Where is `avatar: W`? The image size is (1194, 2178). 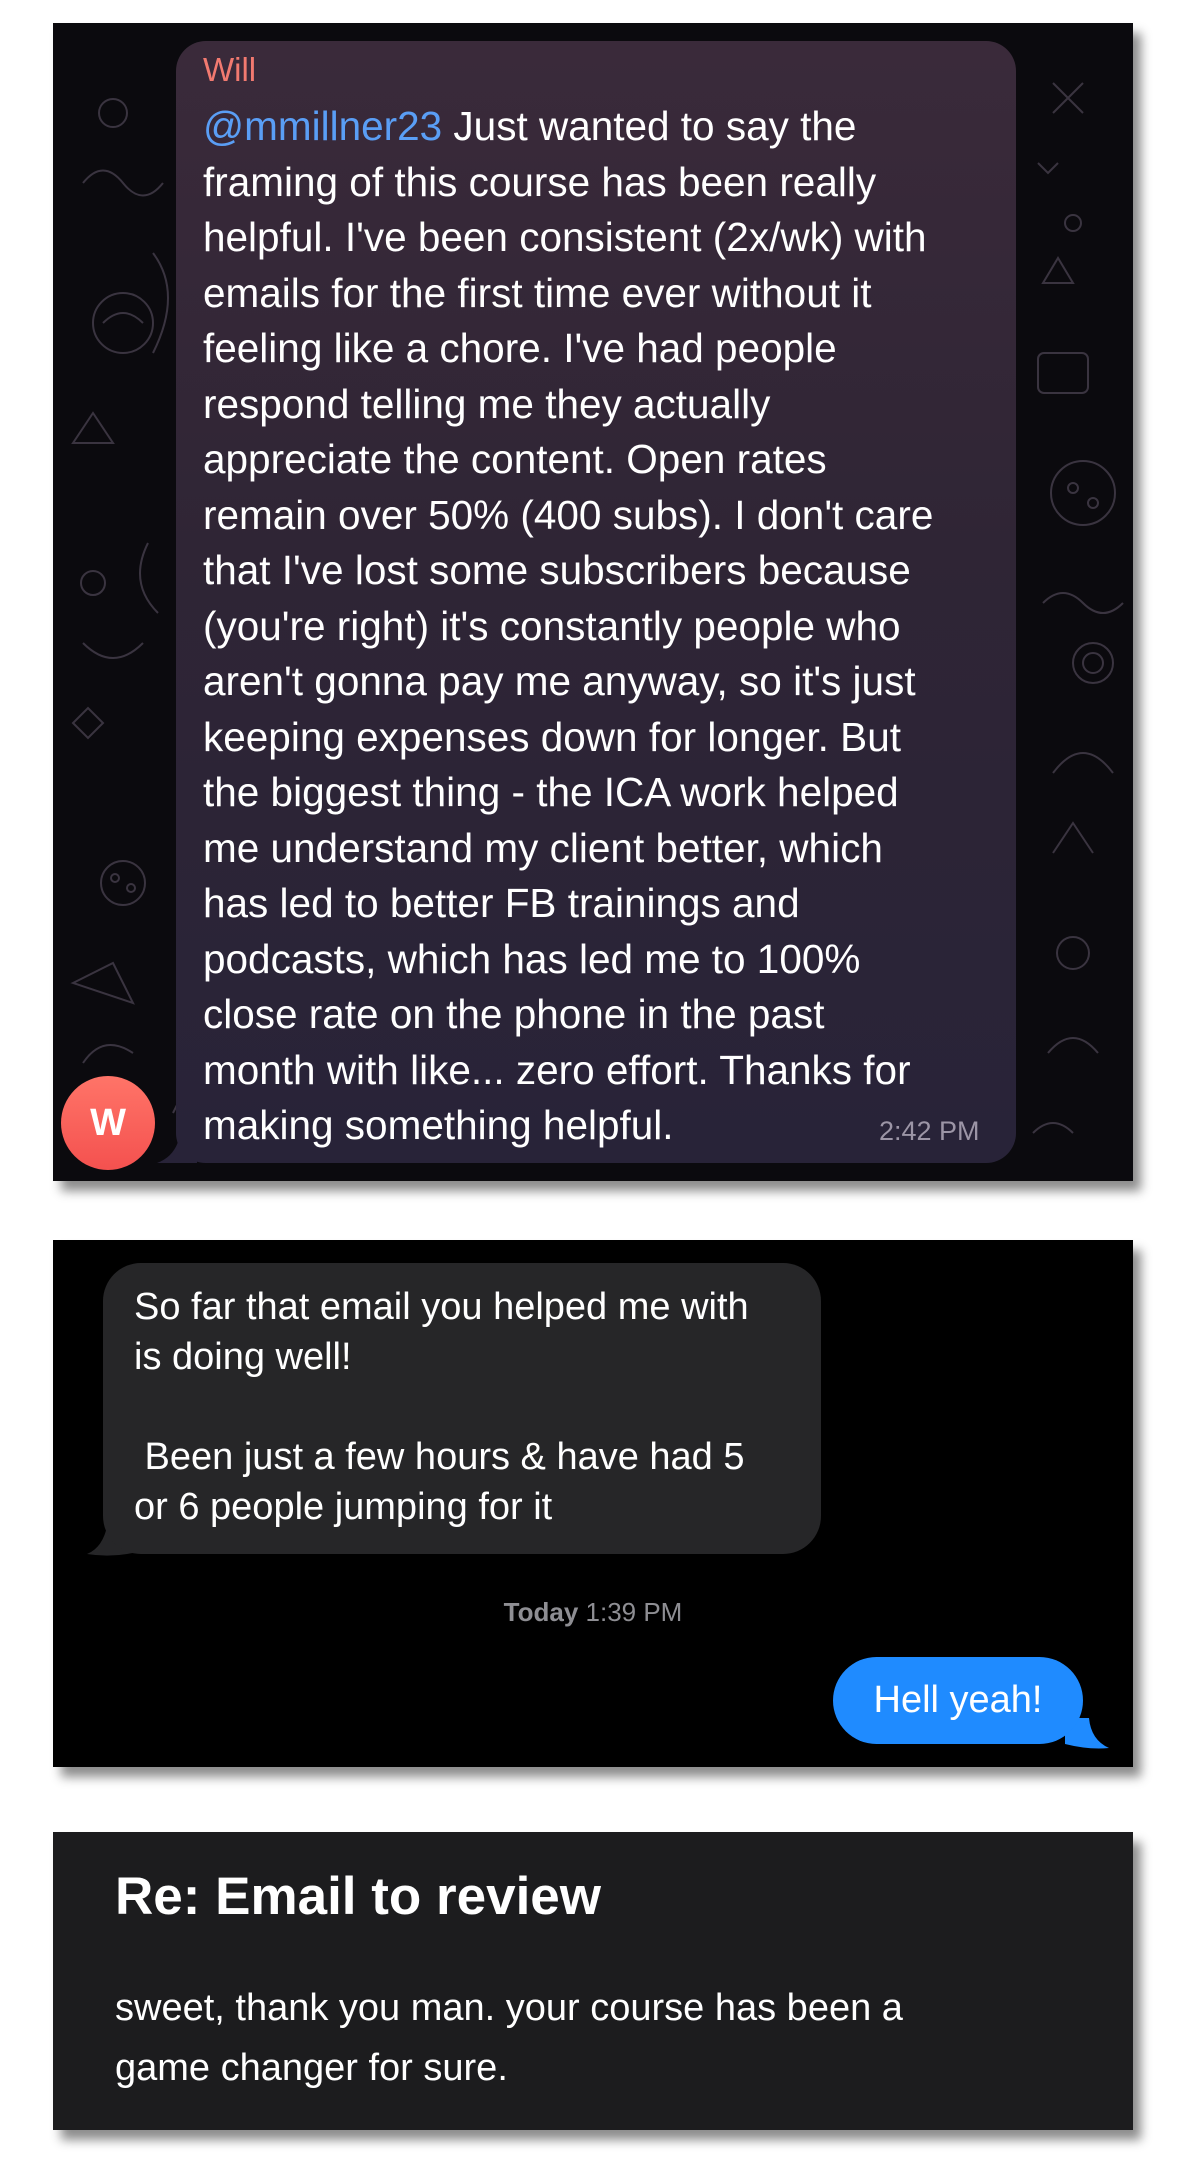 avatar: W is located at coordinates (108, 1123).